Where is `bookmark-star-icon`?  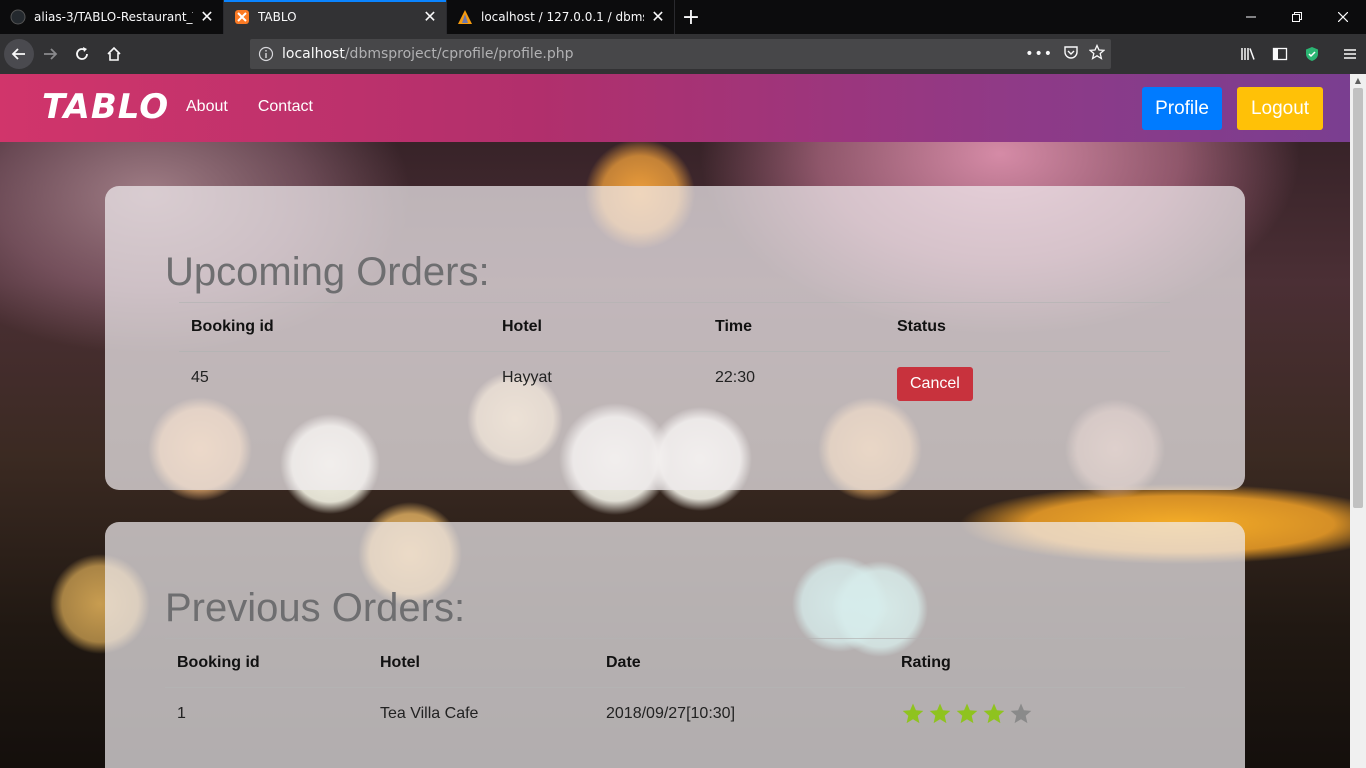 bookmark-star-icon is located at coordinates (1097, 53).